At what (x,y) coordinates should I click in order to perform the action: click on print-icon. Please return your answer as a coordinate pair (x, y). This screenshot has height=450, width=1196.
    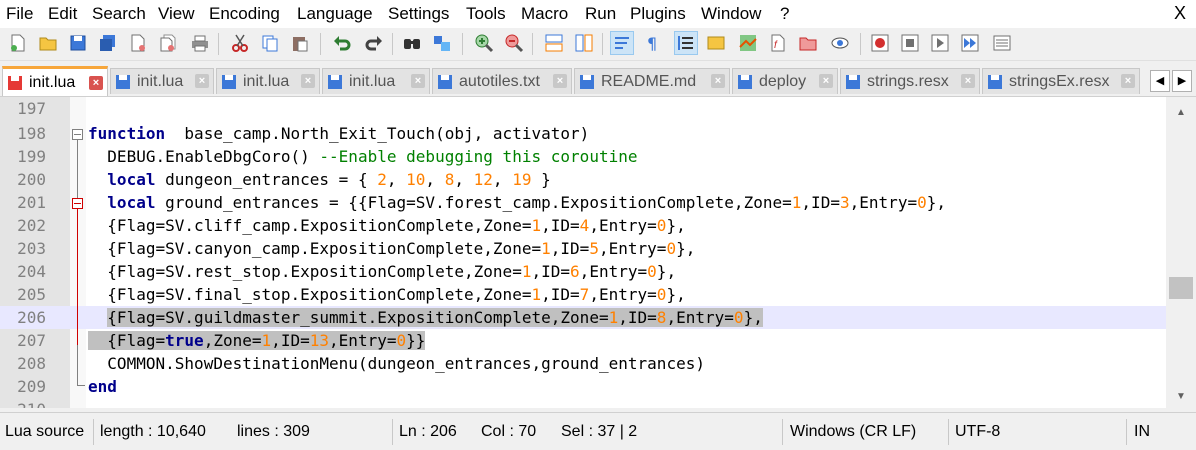
    Looking at the image, I should click on (200, 43).